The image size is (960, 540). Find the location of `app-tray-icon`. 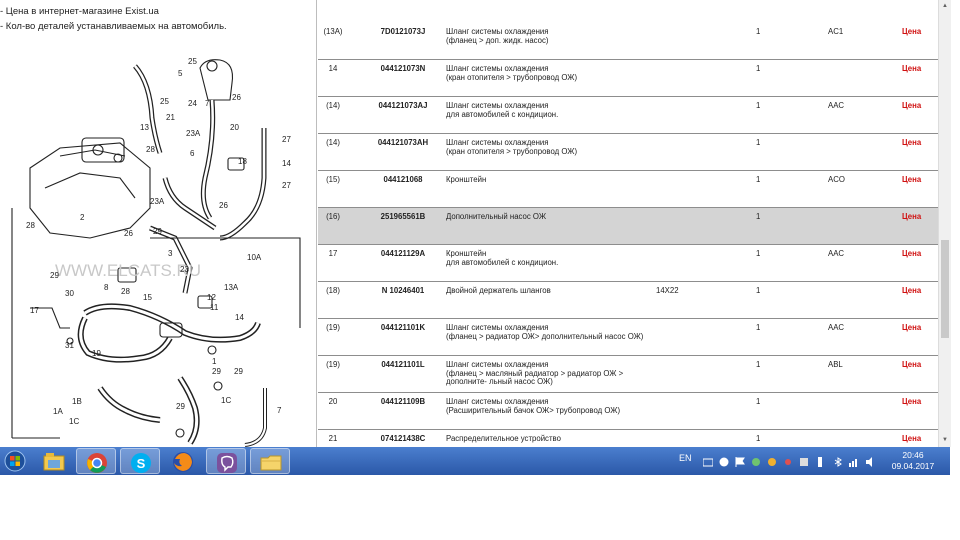

app-tray-icon is located at coordinates (804, 462).